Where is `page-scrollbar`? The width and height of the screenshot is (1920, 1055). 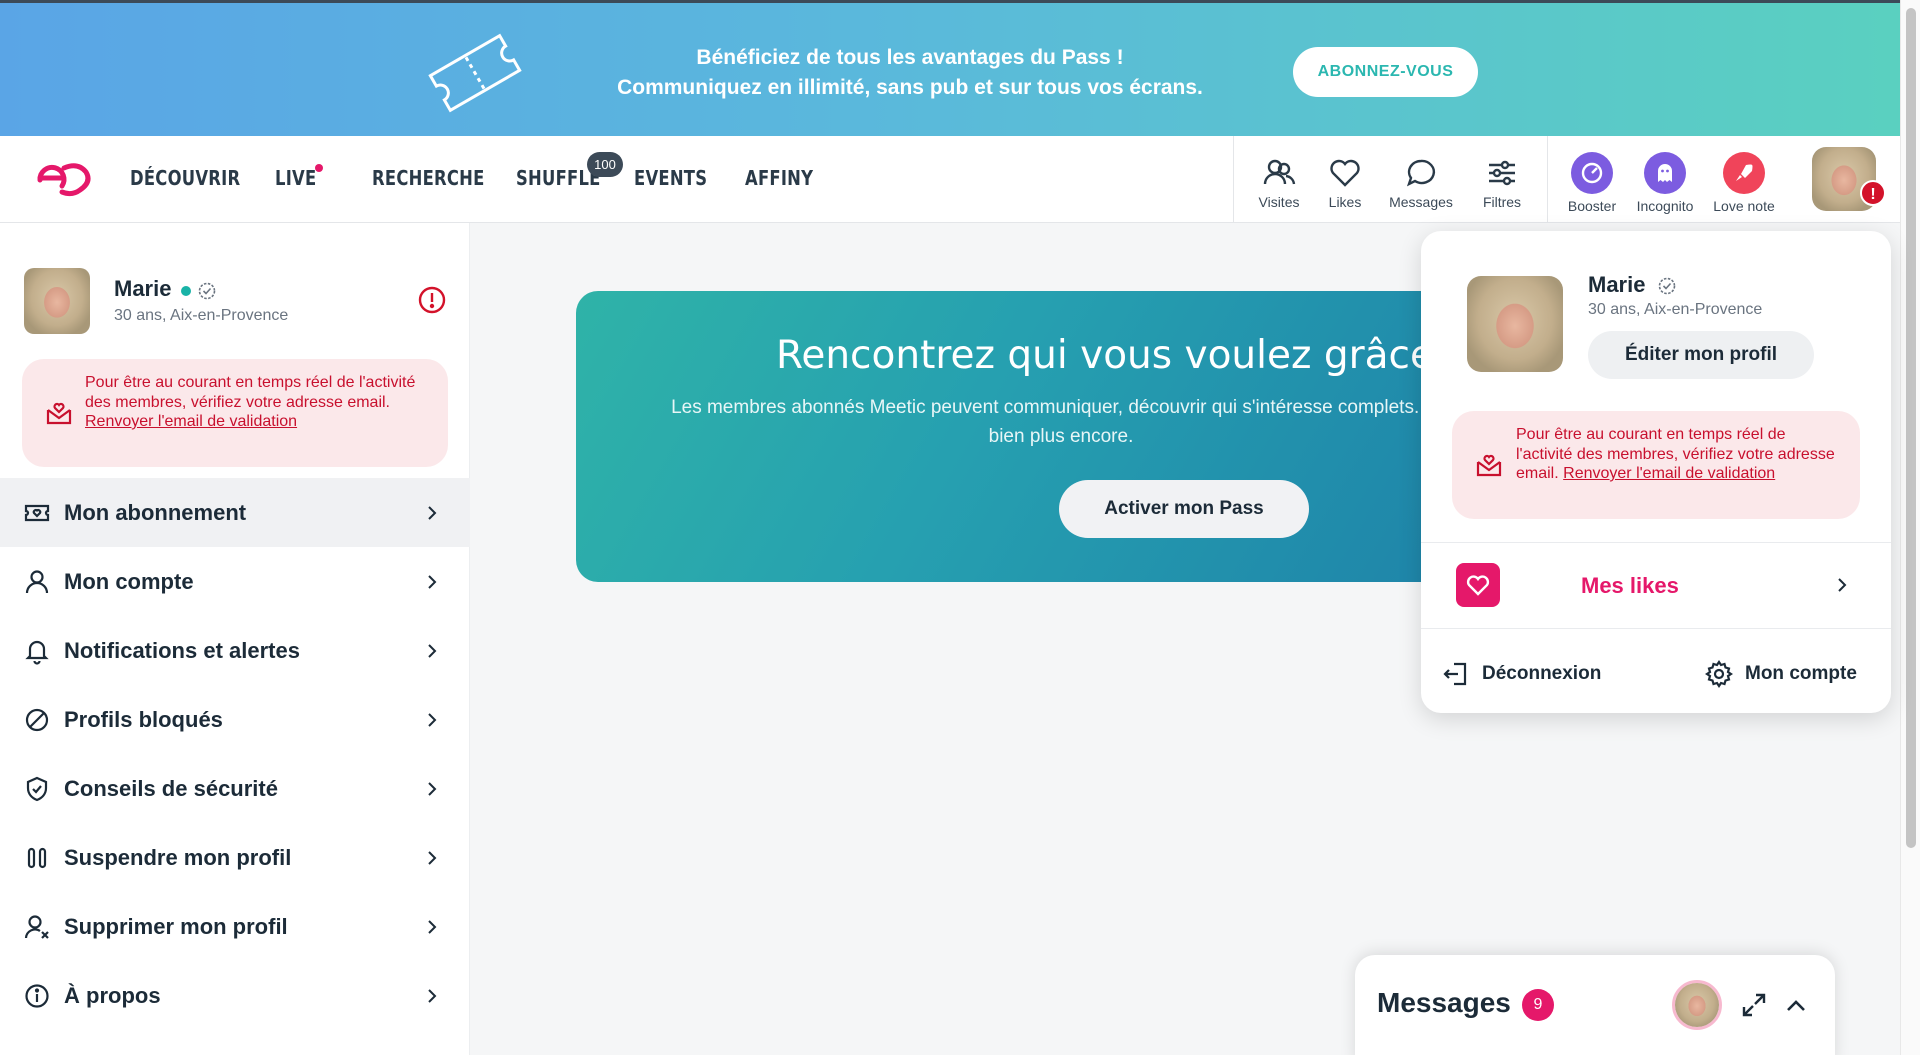 page-scrollbar is located at coordinates (1910, 527).